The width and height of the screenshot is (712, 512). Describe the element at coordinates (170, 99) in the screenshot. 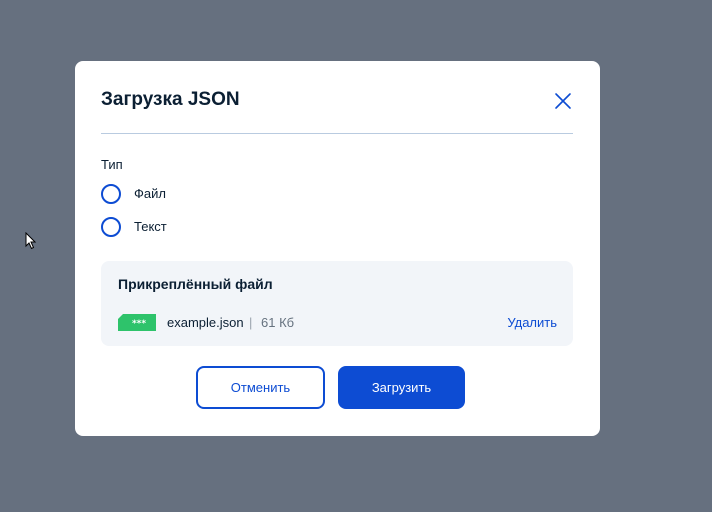

I see `dialog-title: Загрузка JSON` at that location.